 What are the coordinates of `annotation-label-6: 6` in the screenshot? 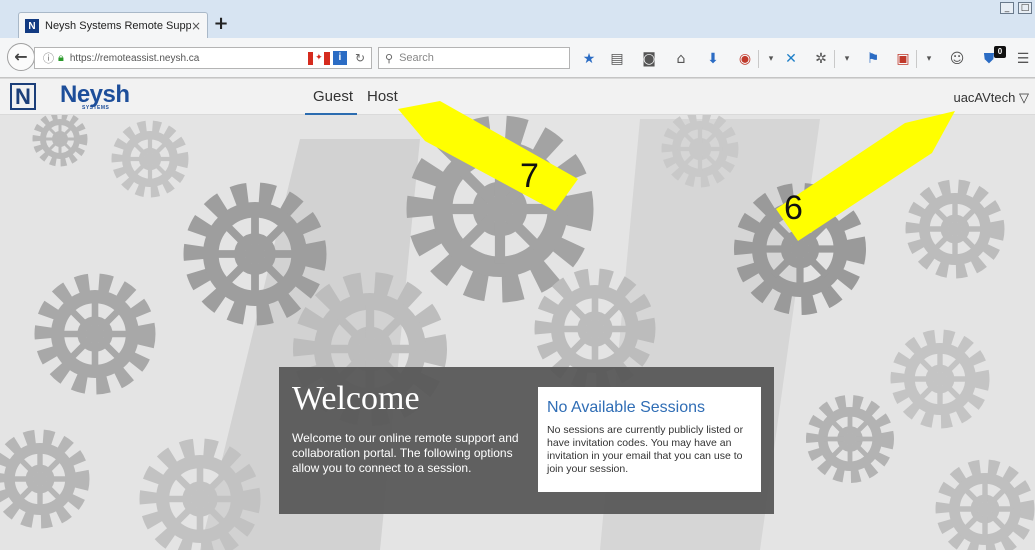 It's located at (793, 208).